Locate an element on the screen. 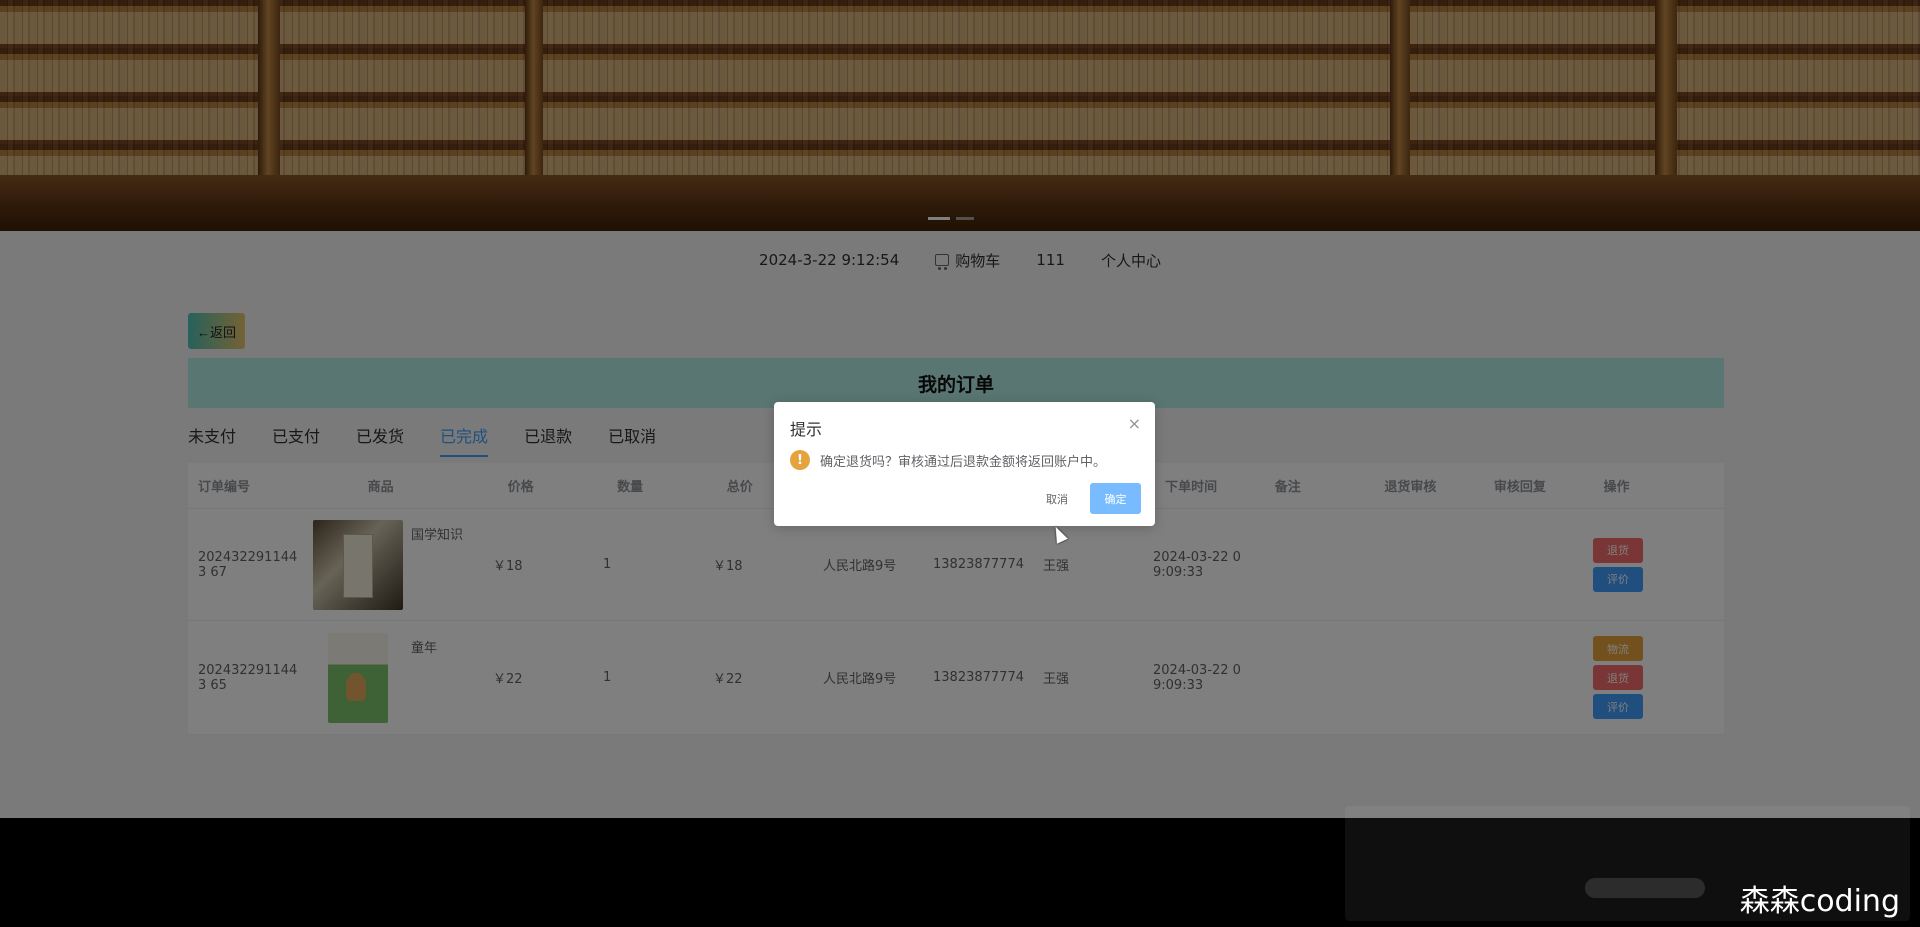 This screenshot has height=927, width=1920. dialog-body: ! 确定退货吗？审核通过后退款金额将返回账户中。 is located at coordinates (948, 460).